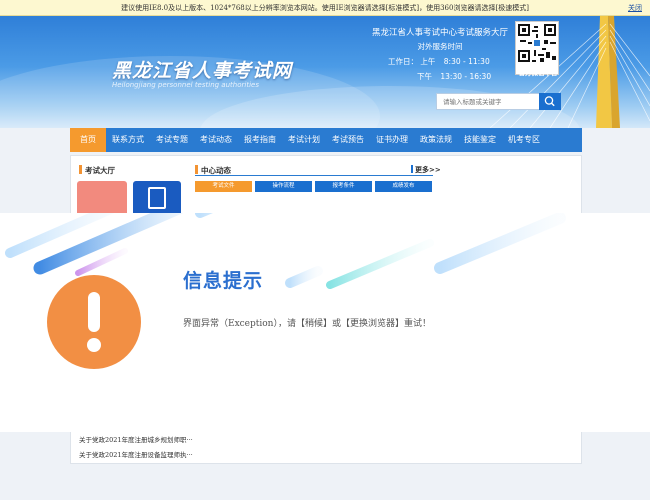 Image resolution: width=650 pixels, height=500 pixels. What do you see at coordinates (313, 186) in the screenshot?
I see `news-subtabs: 考试文件 操作流程 报考条件 成绩发布` at bounding box center [313, 186].